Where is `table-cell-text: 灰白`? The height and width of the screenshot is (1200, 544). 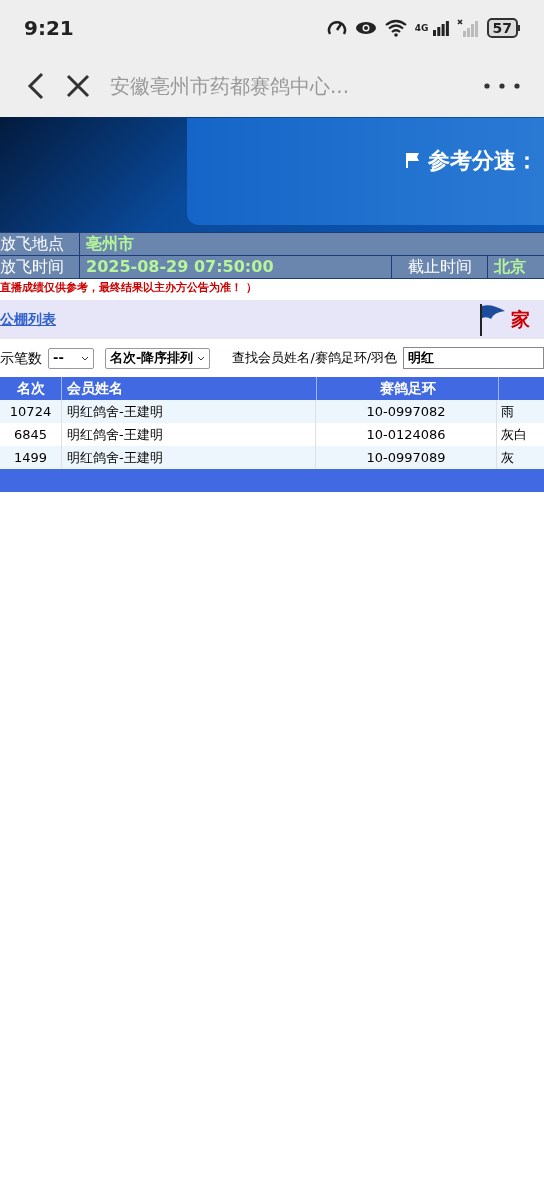 table-cell-text: 灰白 is located at coordinates (514, 435).